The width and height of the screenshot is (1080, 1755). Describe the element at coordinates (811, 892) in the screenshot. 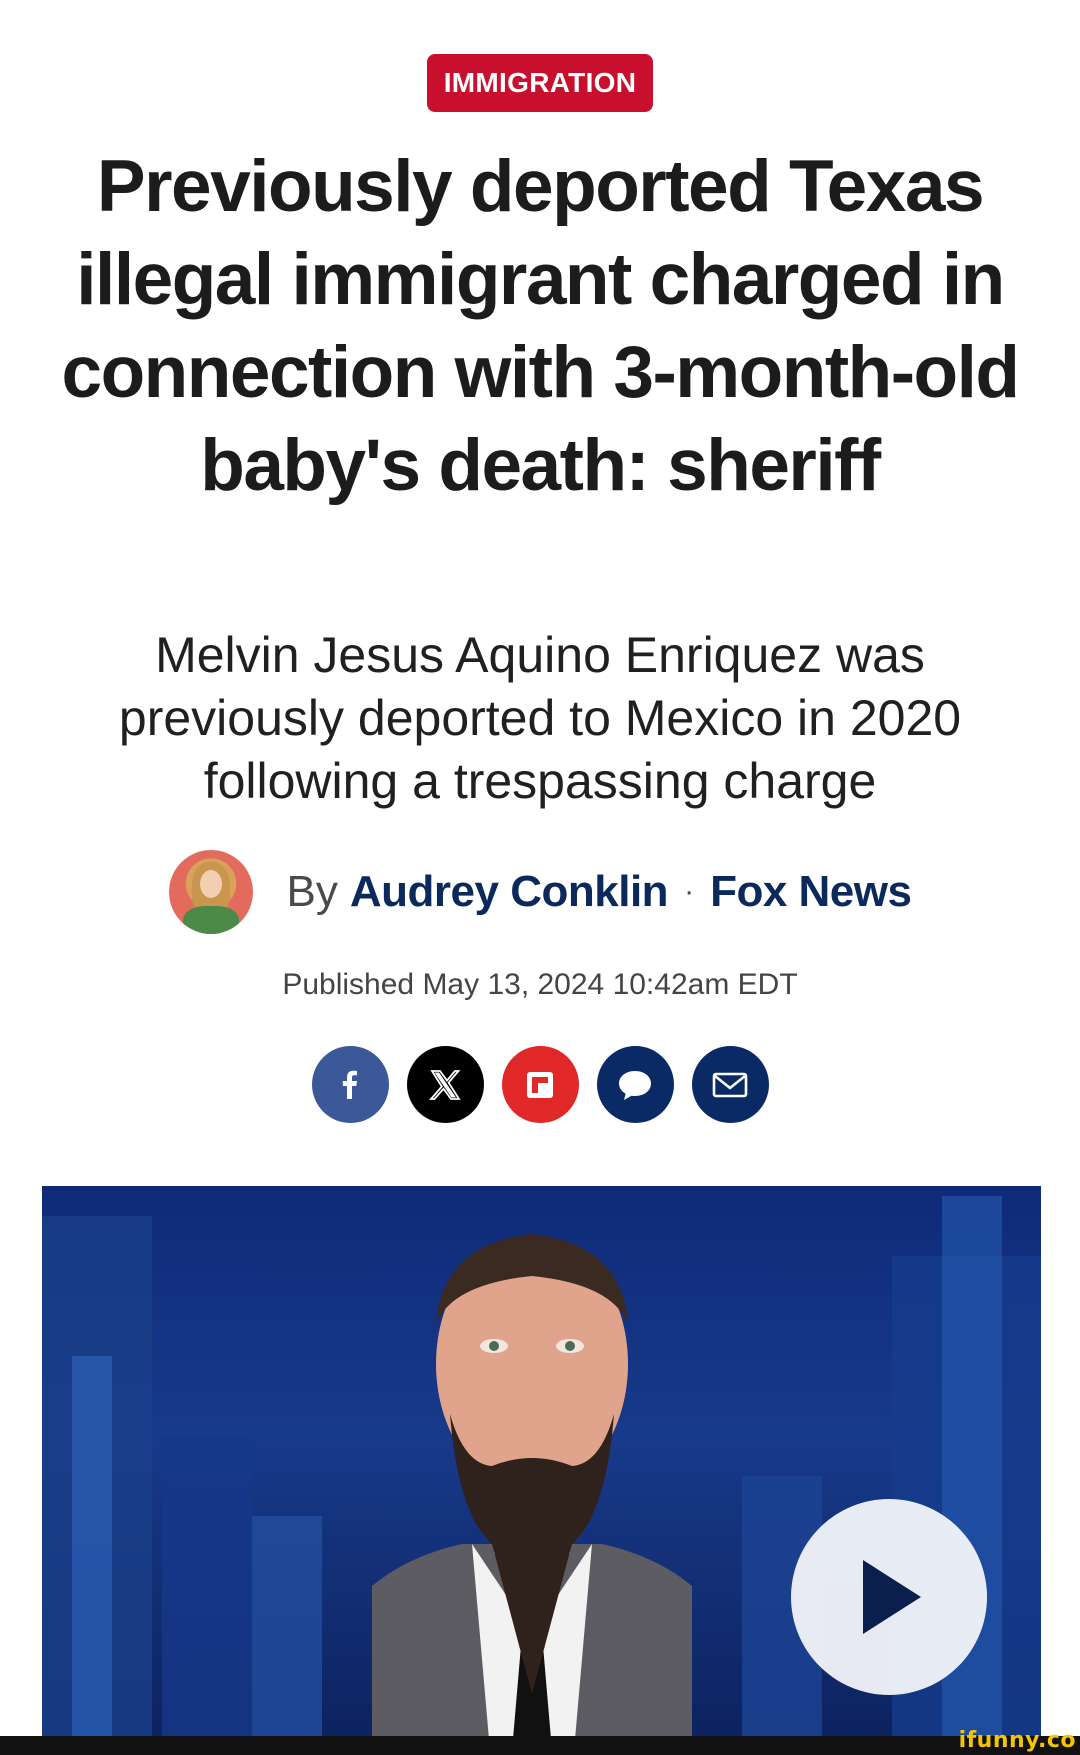

I see `outlet-link: Fox News` at that location.